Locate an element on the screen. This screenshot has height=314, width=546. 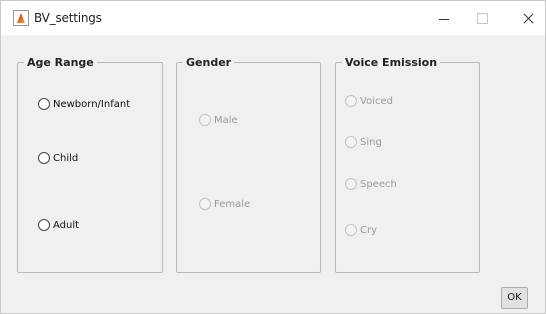
radio-voiced: Voiced is located at coordinates (369, 101).